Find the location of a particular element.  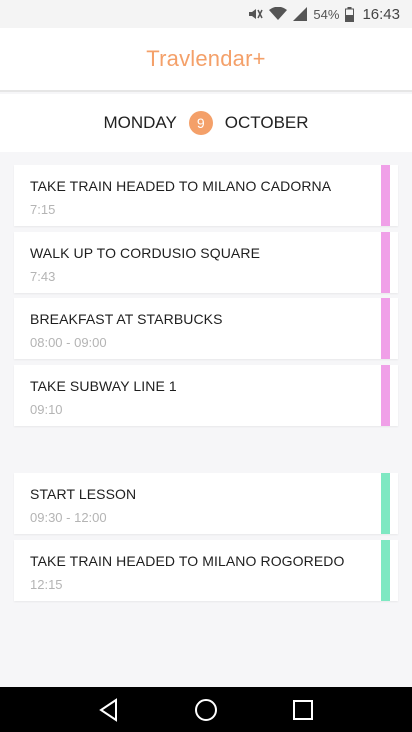

event-card: BREAKFAST AT STARBUCKS 08:00 - 09:00 is located at coordinates (206, 328).